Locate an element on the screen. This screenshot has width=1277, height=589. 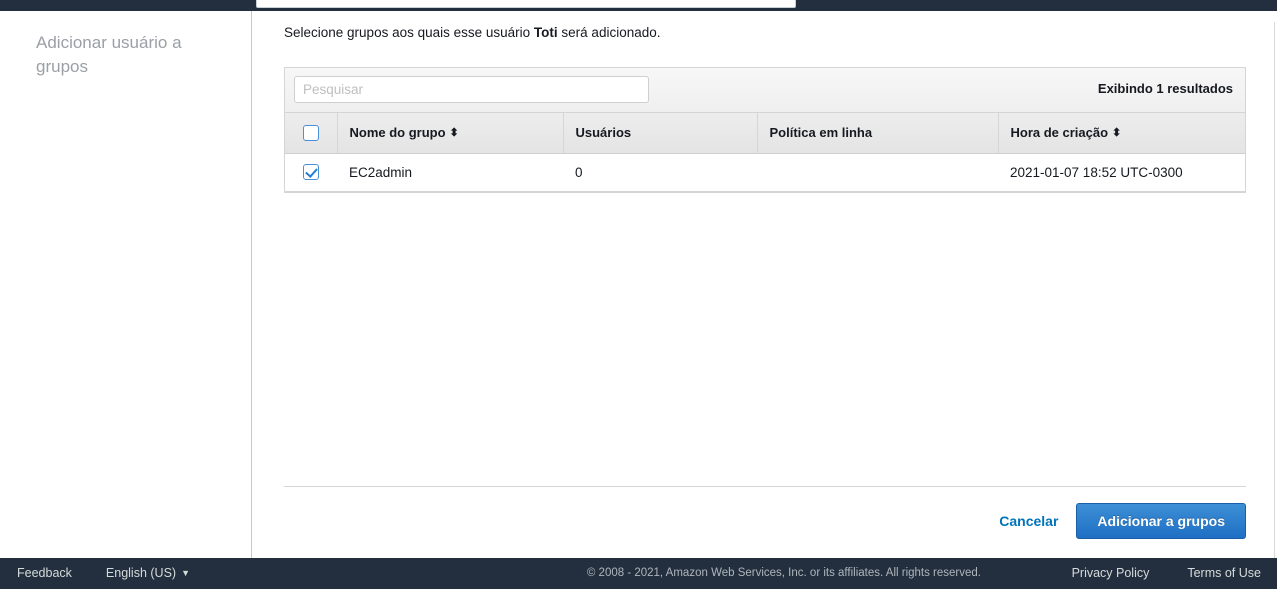
action-bar: Cancelar Adicionar a grupos is located at coordinates (1122, 521).